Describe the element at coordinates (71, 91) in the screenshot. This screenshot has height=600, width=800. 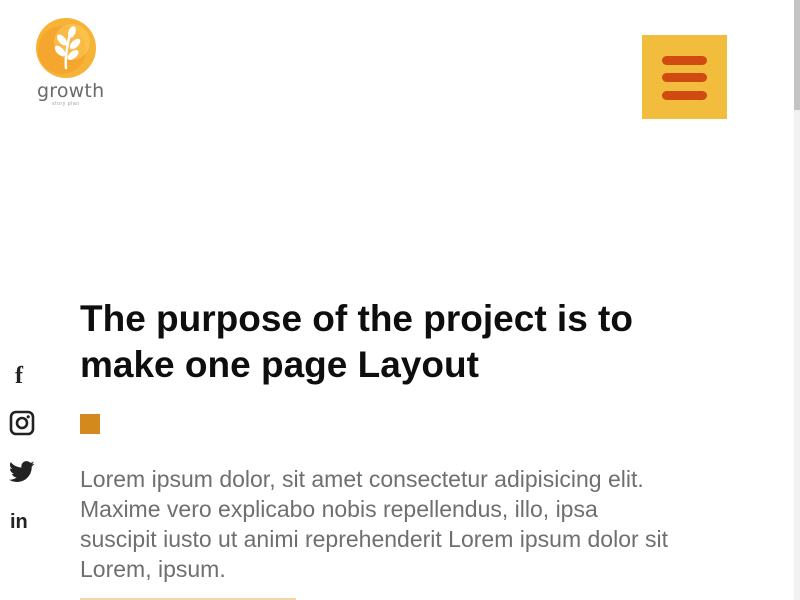
I see `logo-wordmark: growth` at that location.